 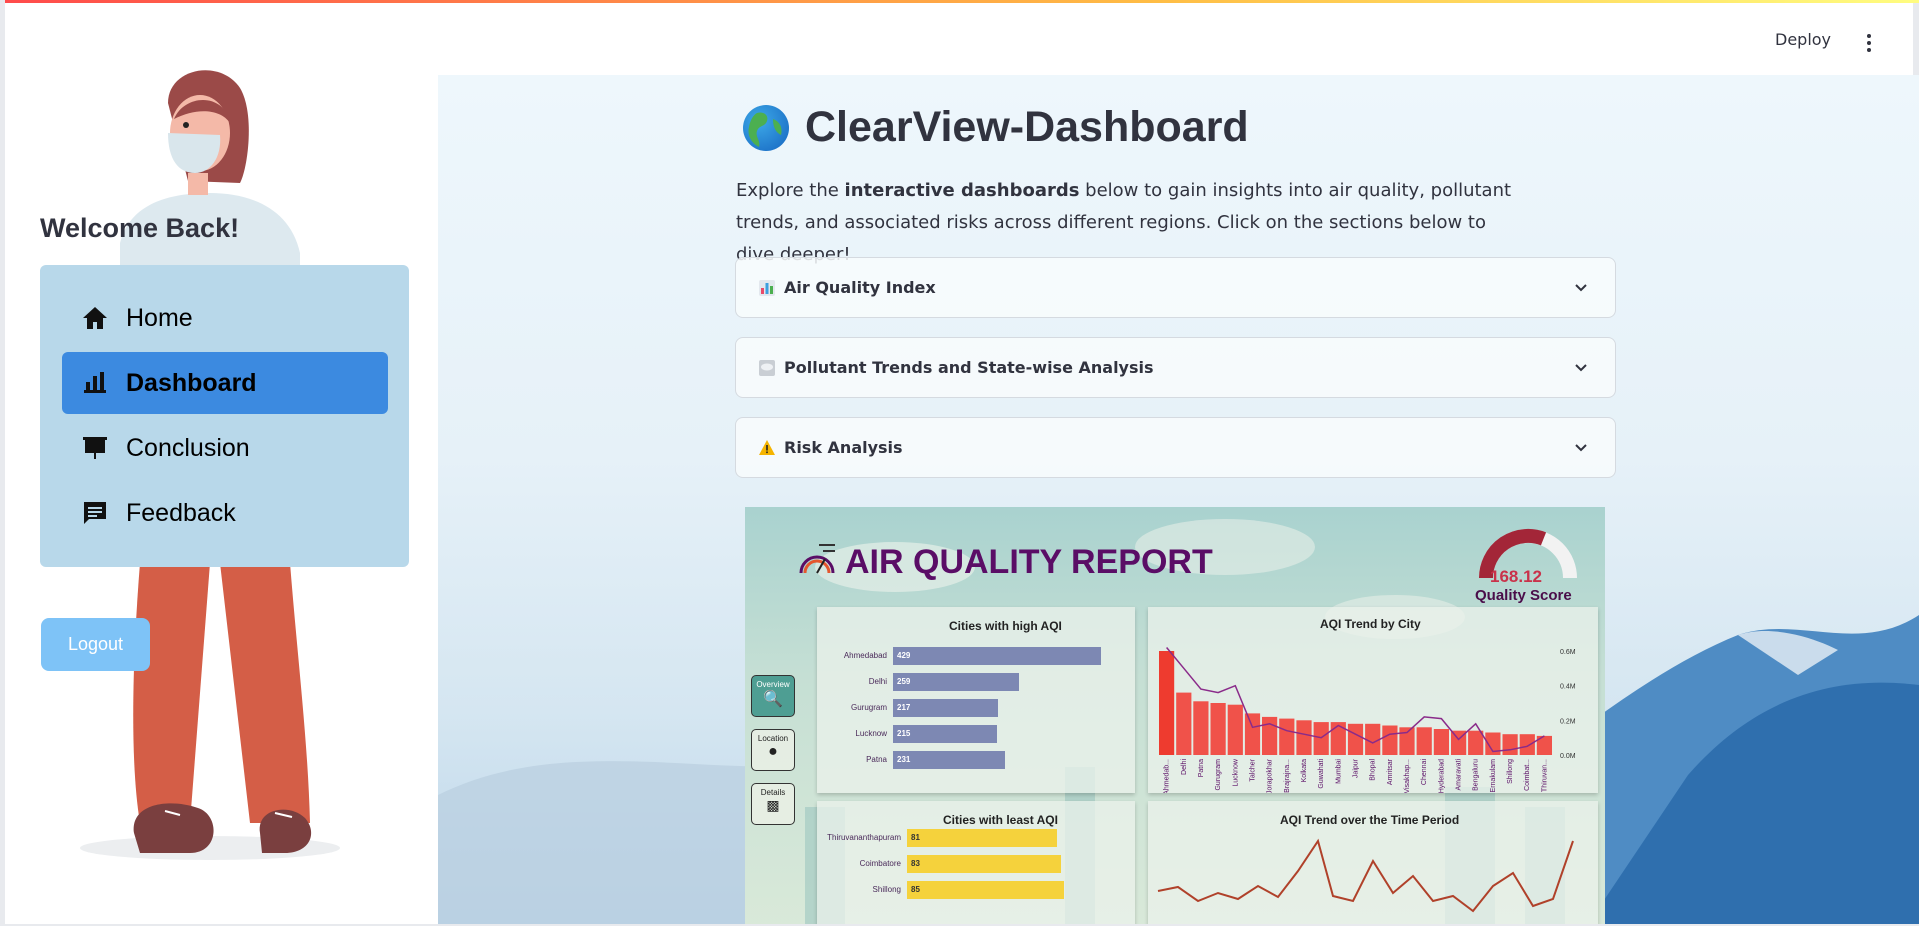 What do you see at coordinates (1869, 44) in the screenshot?
I see `main-menu-icon` at bounding box center [1869, 44].